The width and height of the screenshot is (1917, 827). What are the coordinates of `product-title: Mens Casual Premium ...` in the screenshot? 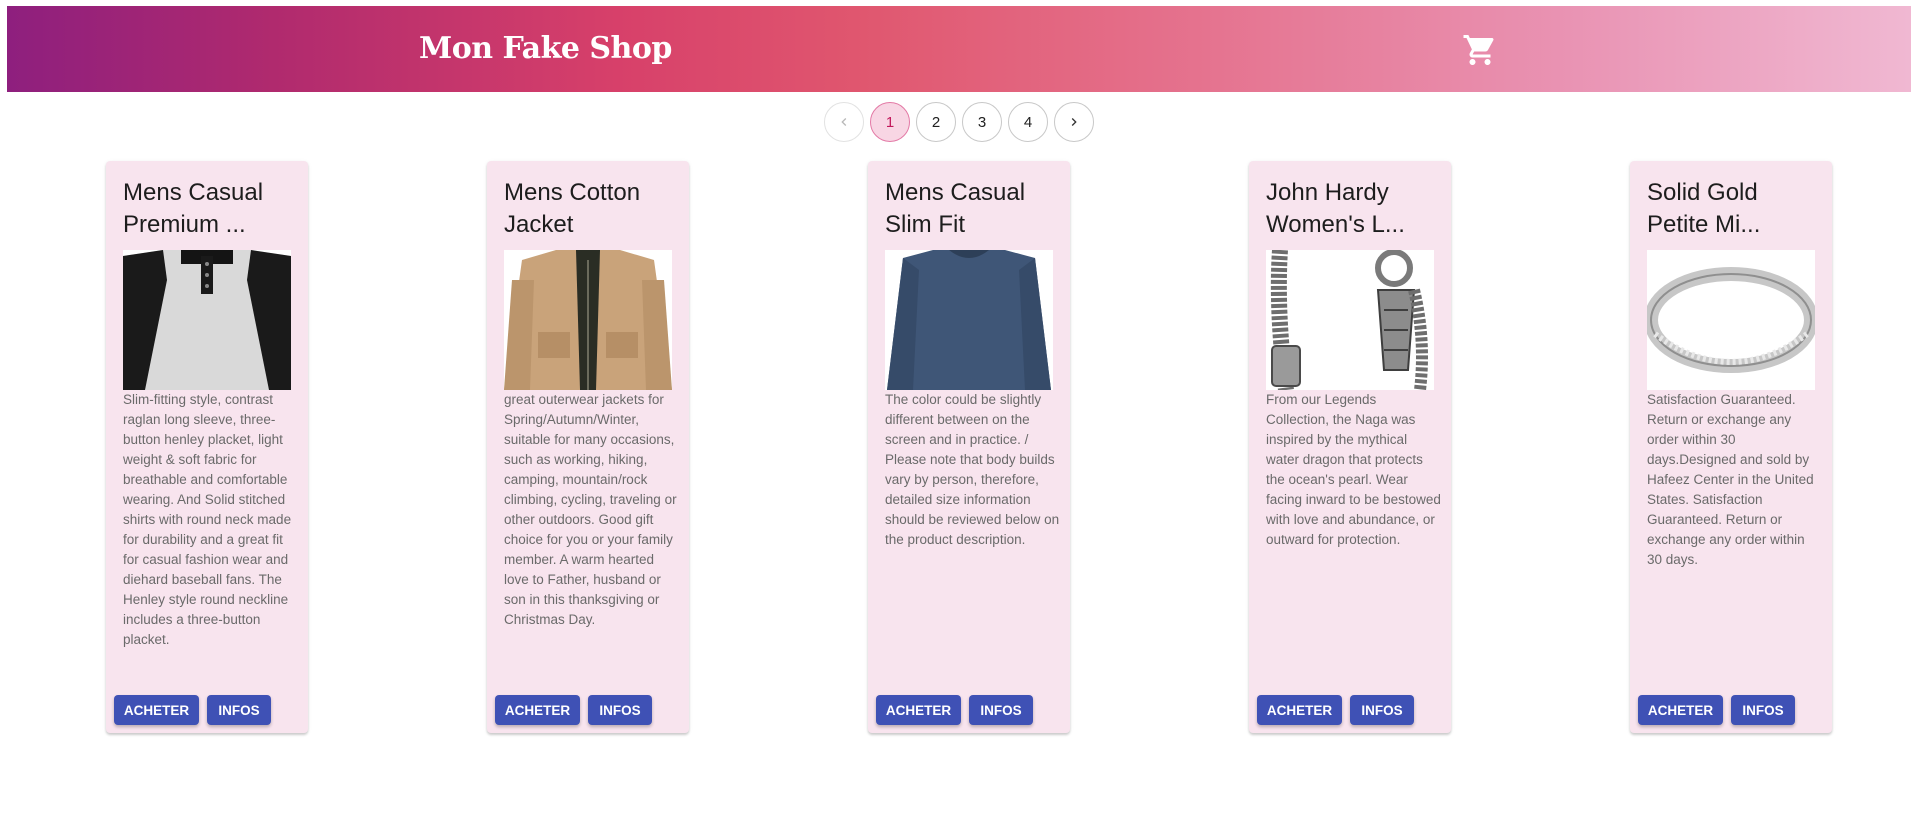 It's located at (209, 209).